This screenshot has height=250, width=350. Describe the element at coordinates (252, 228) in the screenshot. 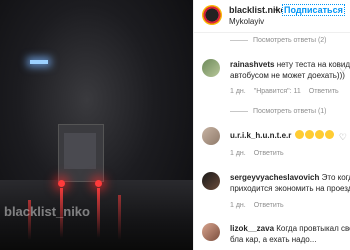

I see `commenter-username: lizok__zava` at that location.